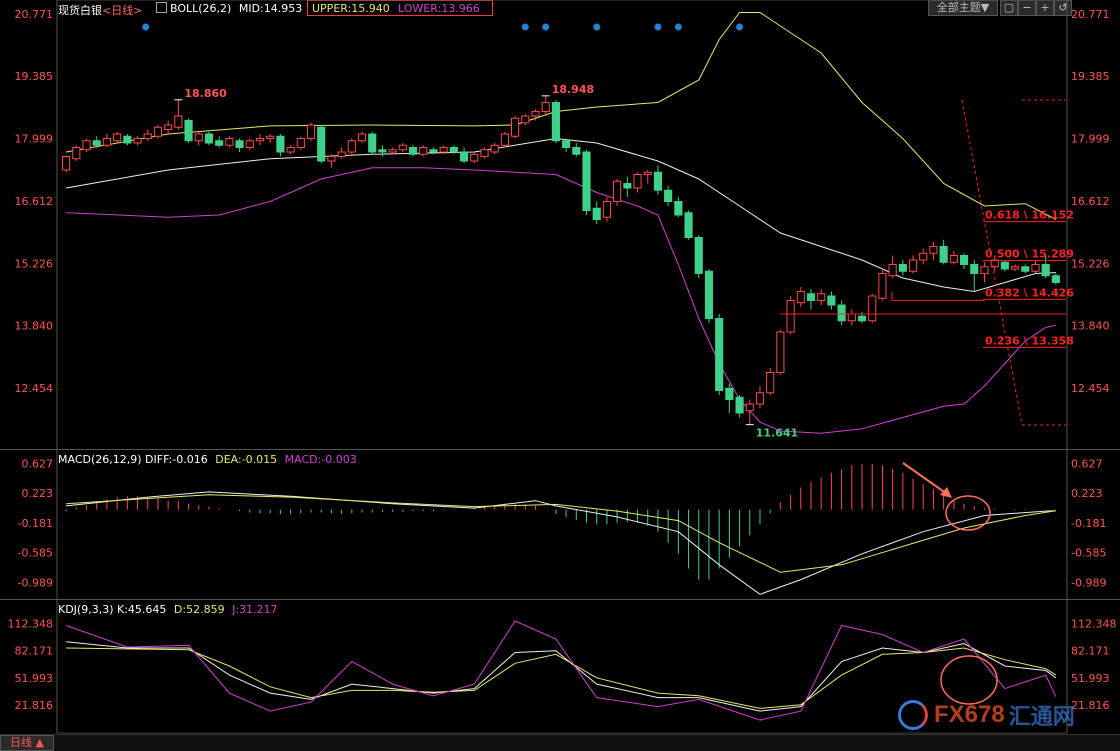 This screenshot has height=751, width=1120. I want to click on macd-tick-left-3: -0.585, so click(35, 553).